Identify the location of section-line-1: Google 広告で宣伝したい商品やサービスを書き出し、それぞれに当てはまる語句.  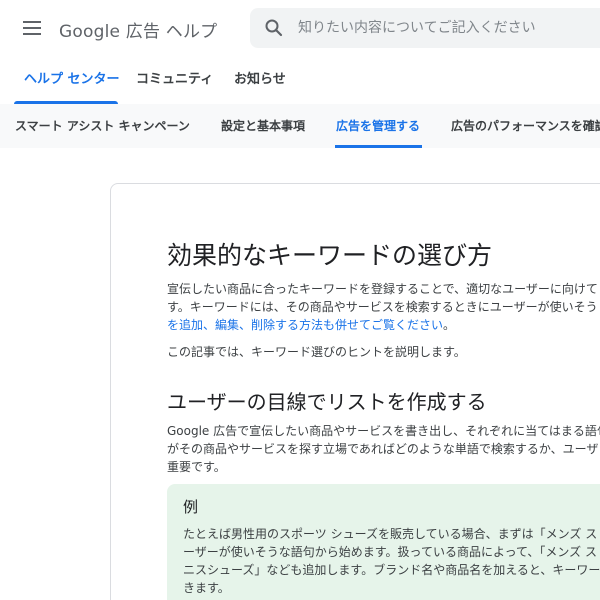
(383, 431).